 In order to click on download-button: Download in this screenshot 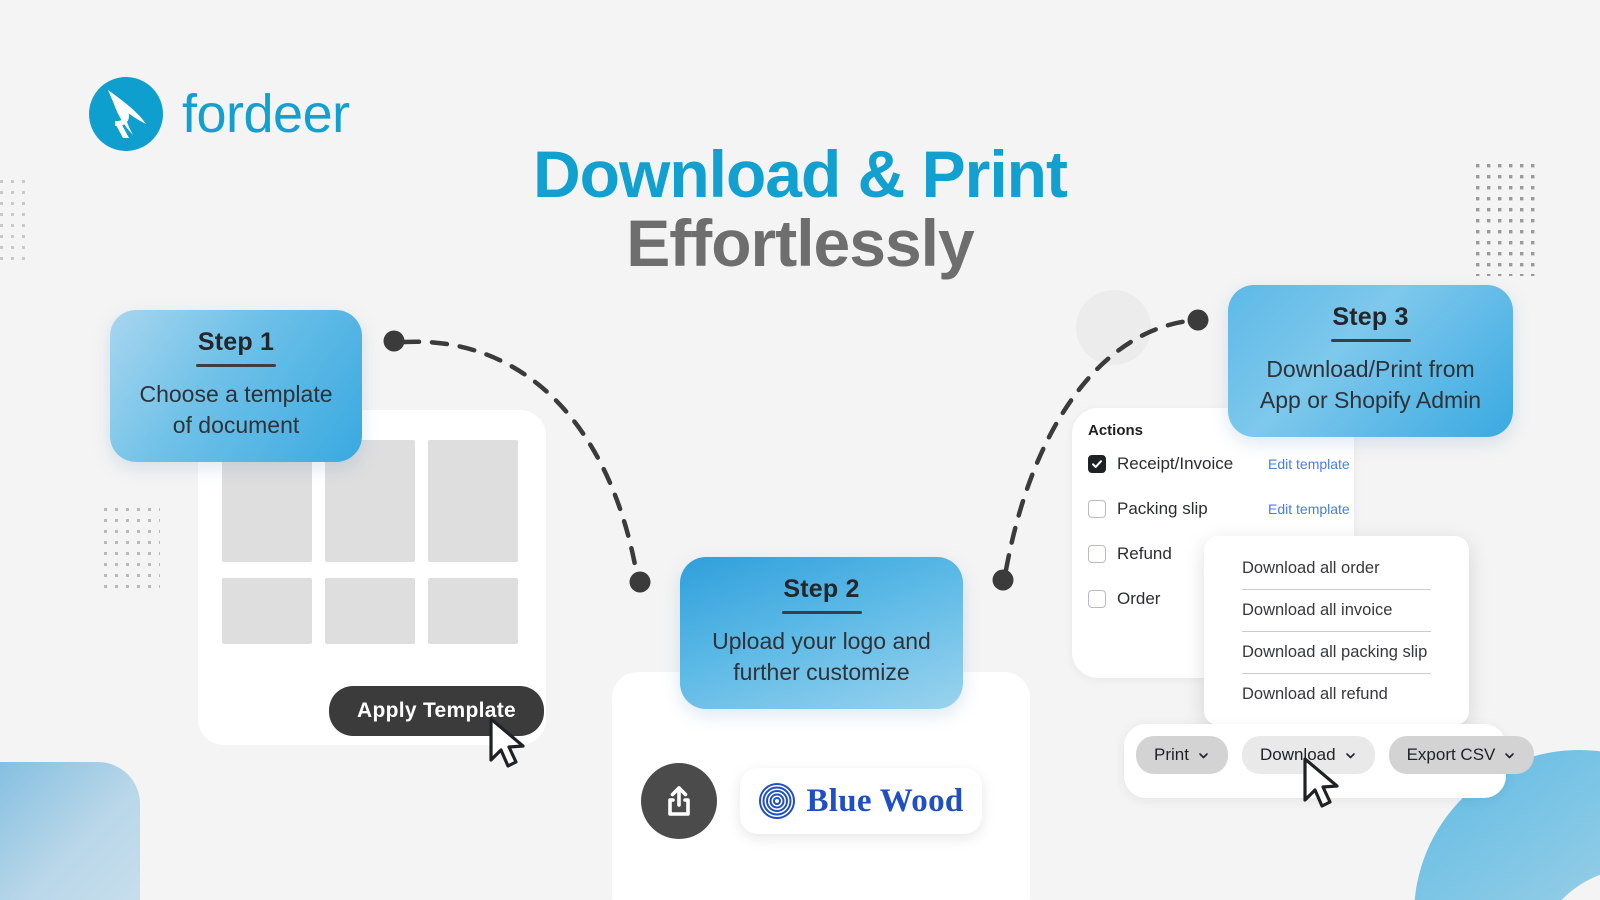, I will do `click(1308, 755)`.